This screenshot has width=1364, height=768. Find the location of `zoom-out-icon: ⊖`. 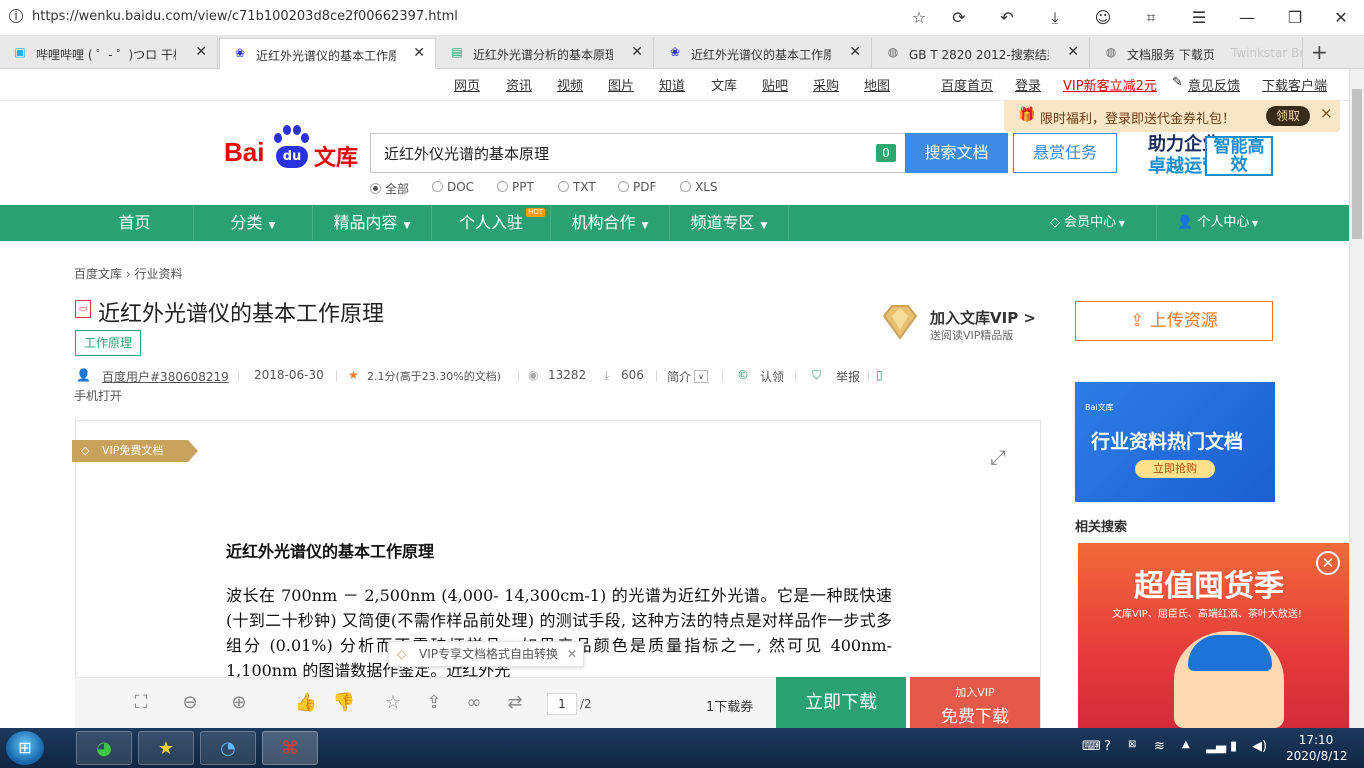

zoom-out-icon: ⊖ is located at coordinates (190, 702).